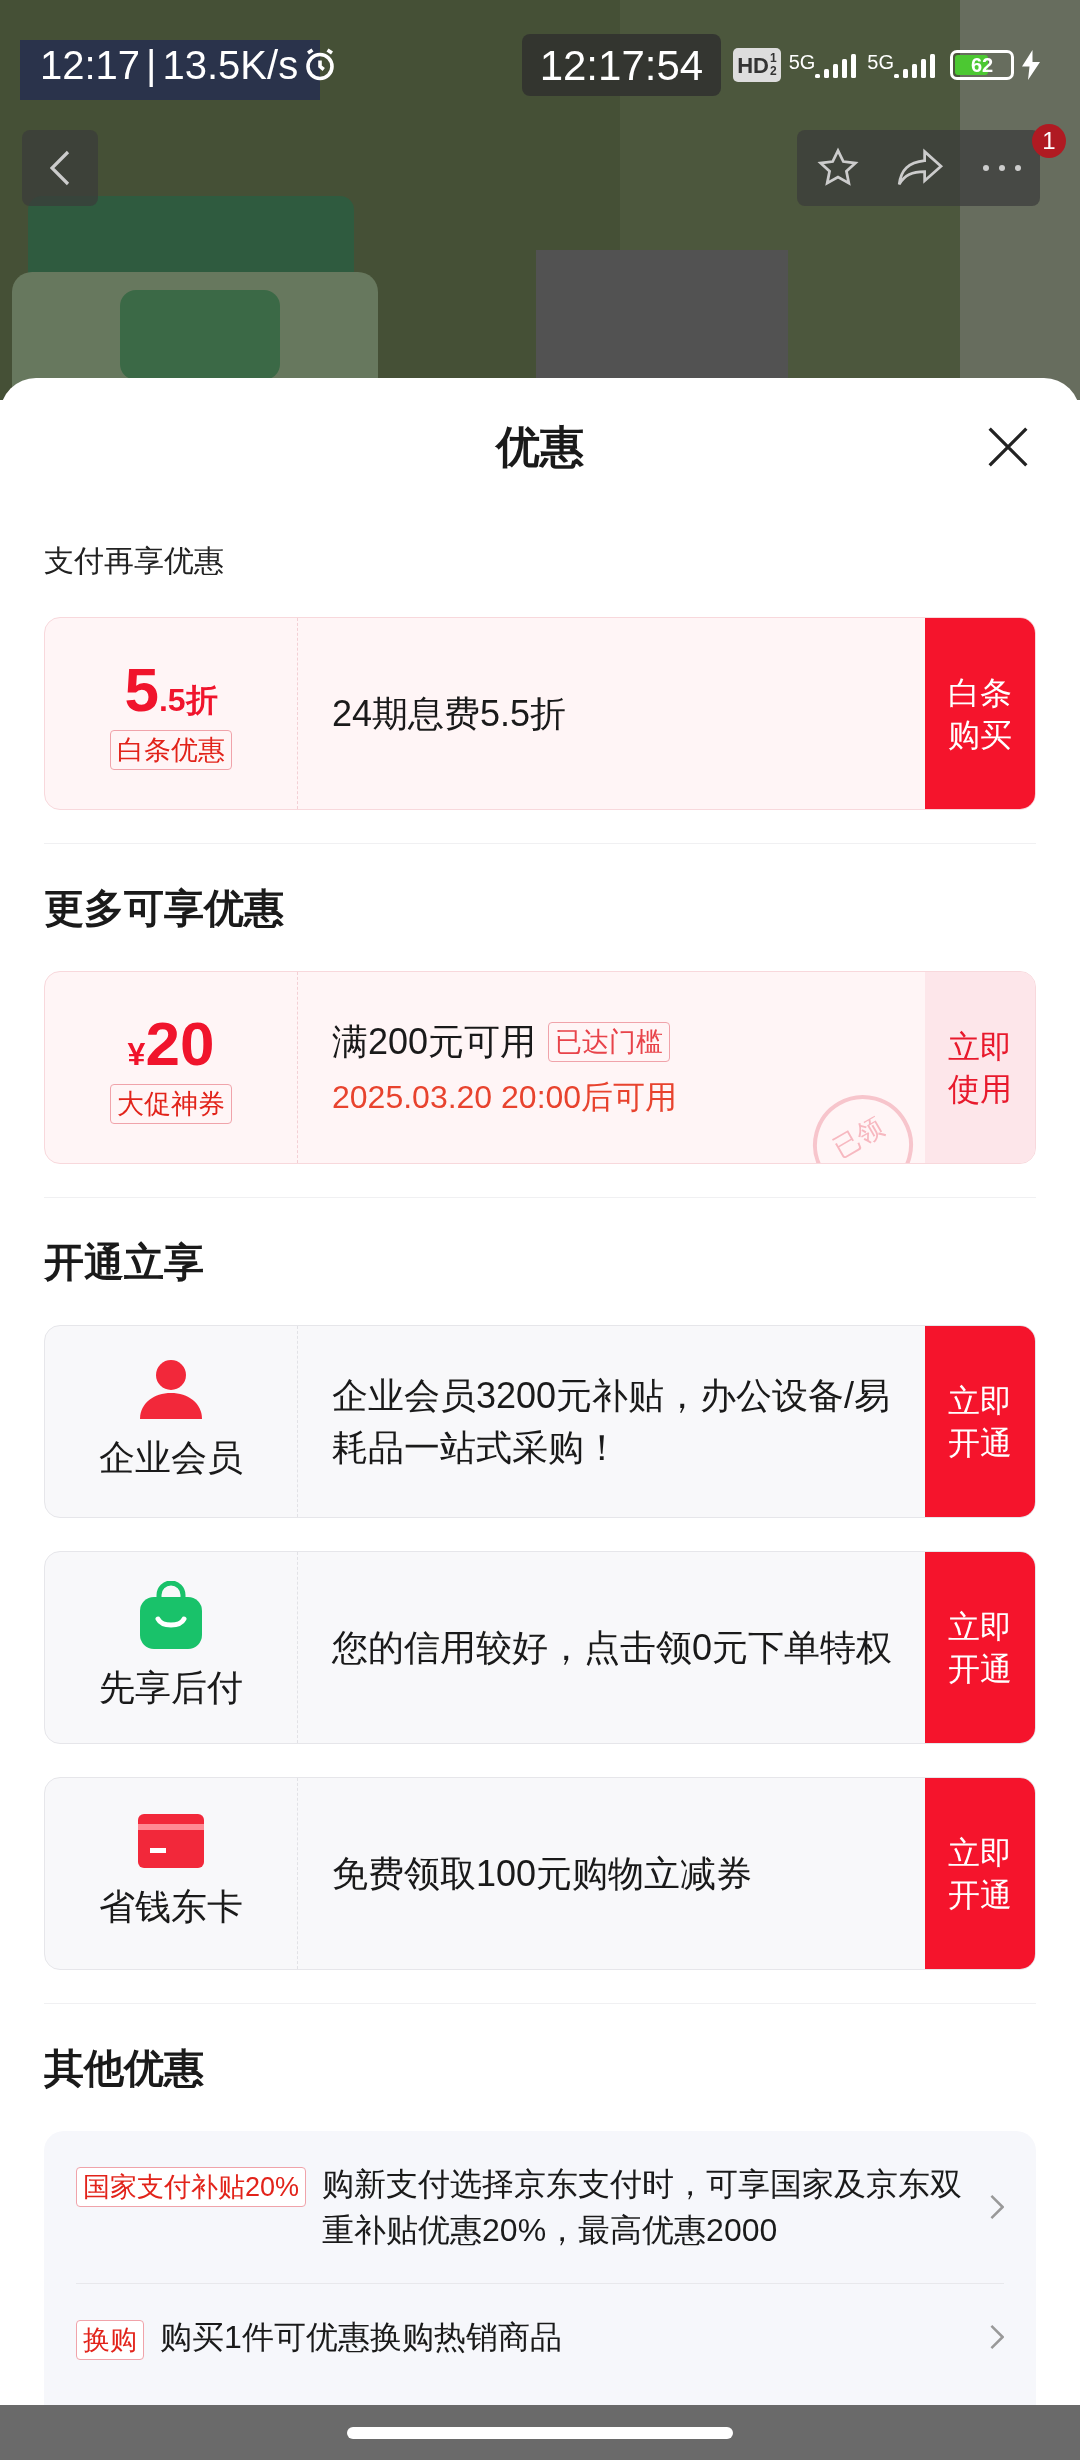  Describe the element at coordinates (171, 1687) in the screenshot. I see `service-label: 先享后付` at that location.